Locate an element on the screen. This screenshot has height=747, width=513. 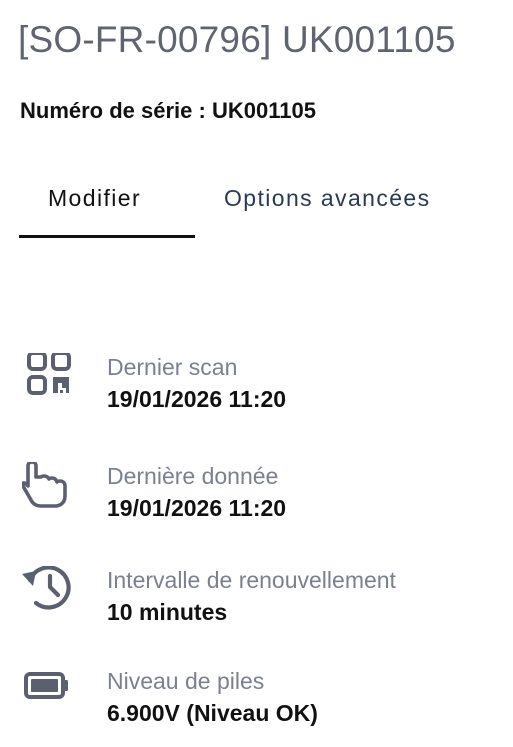
active-tab-indicator is located at coordinates (107, 236).